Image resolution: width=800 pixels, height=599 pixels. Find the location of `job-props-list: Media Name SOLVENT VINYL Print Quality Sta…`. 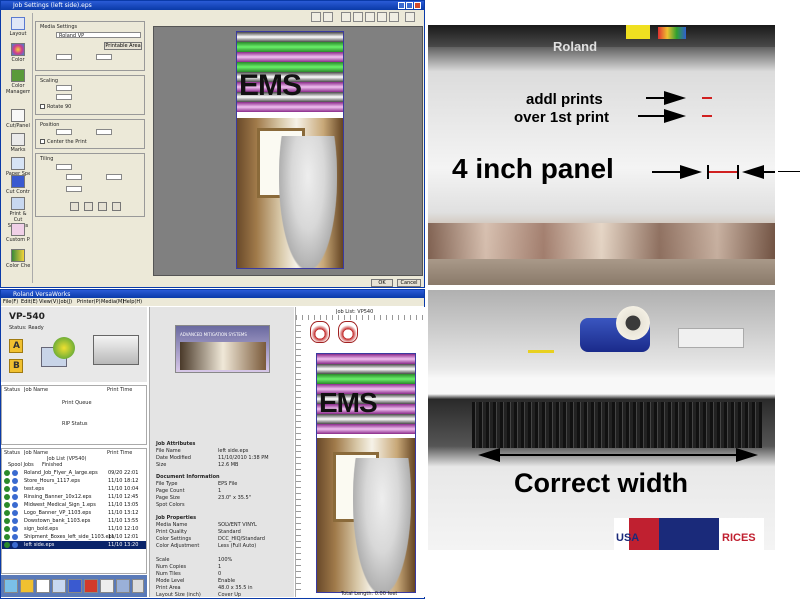

job-props-list: Media Name SOLVENT VINYL Print Quality Sta… is located at coordinates (223, 560).